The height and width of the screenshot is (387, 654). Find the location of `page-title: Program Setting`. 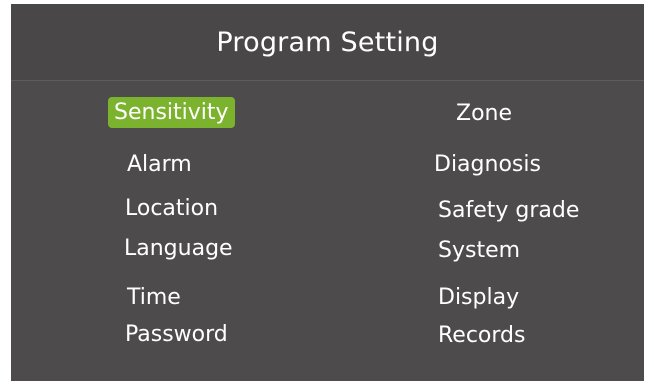

page-title: Program Setting is located at coordinates (327, 42).